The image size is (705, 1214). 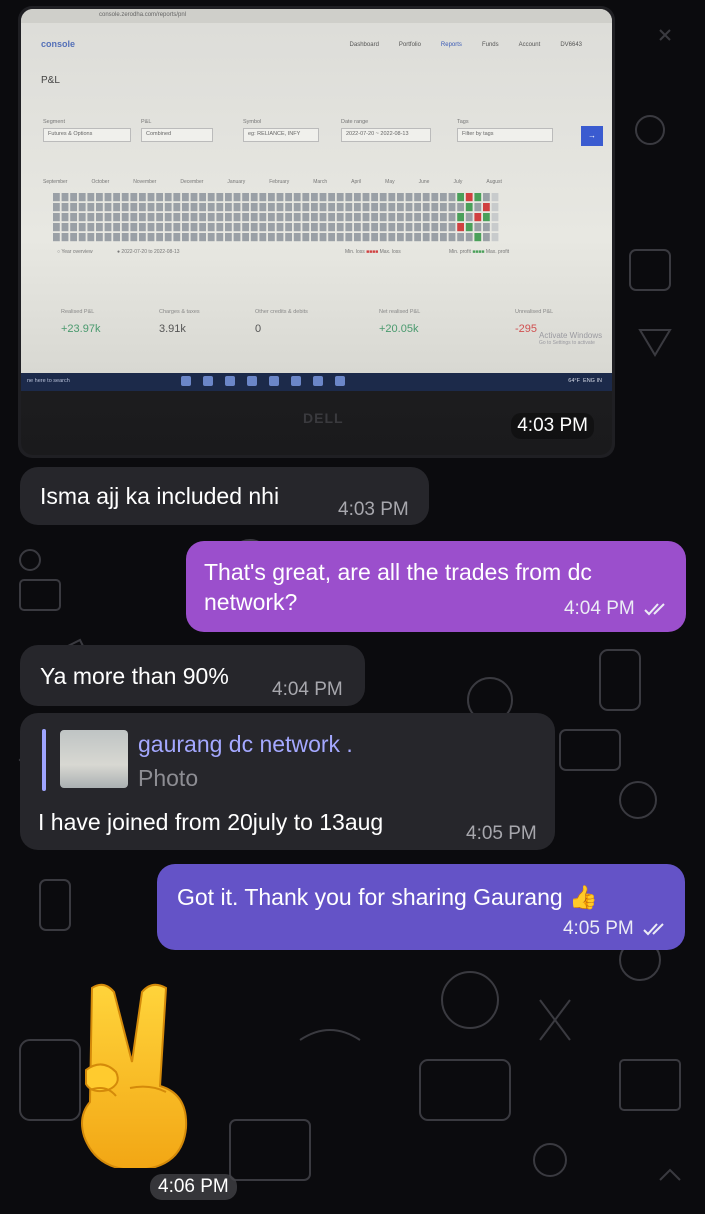 I want to click on reply-type: Photo, so click(x=168, y=778).